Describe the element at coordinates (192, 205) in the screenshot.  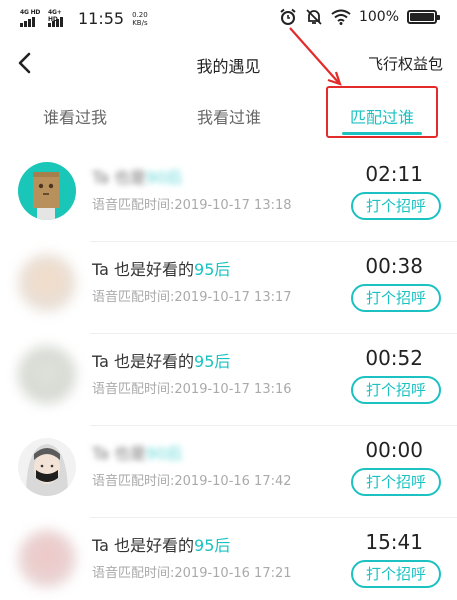
I see `match-time: 语音匹配时间:2019-10-17 13:18` at that location.